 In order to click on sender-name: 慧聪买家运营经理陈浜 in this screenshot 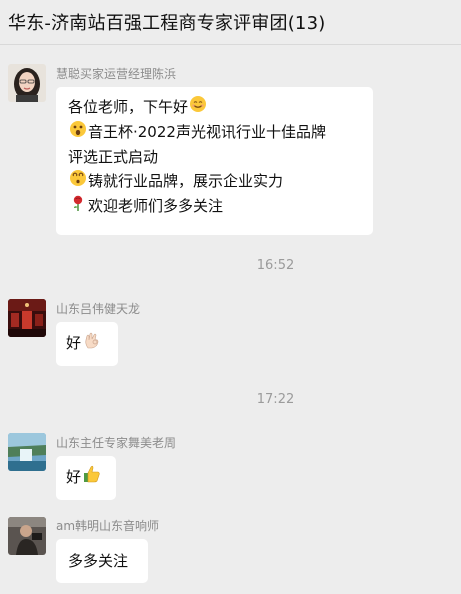, I will do `click(116, 74)`.